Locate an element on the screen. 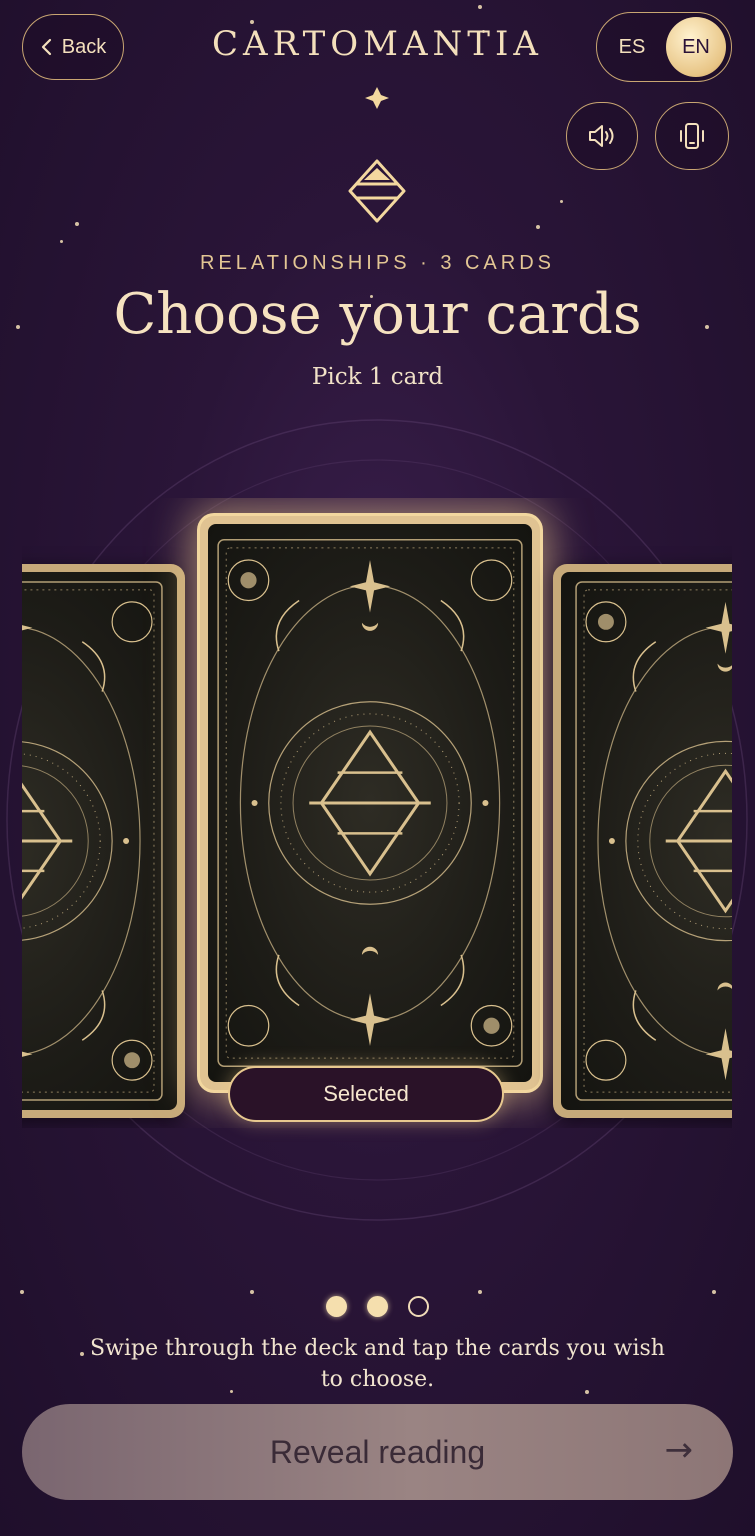 This screenshot has height=1536, width=755. sound-toggle-button is located at coordinates (602, 136).